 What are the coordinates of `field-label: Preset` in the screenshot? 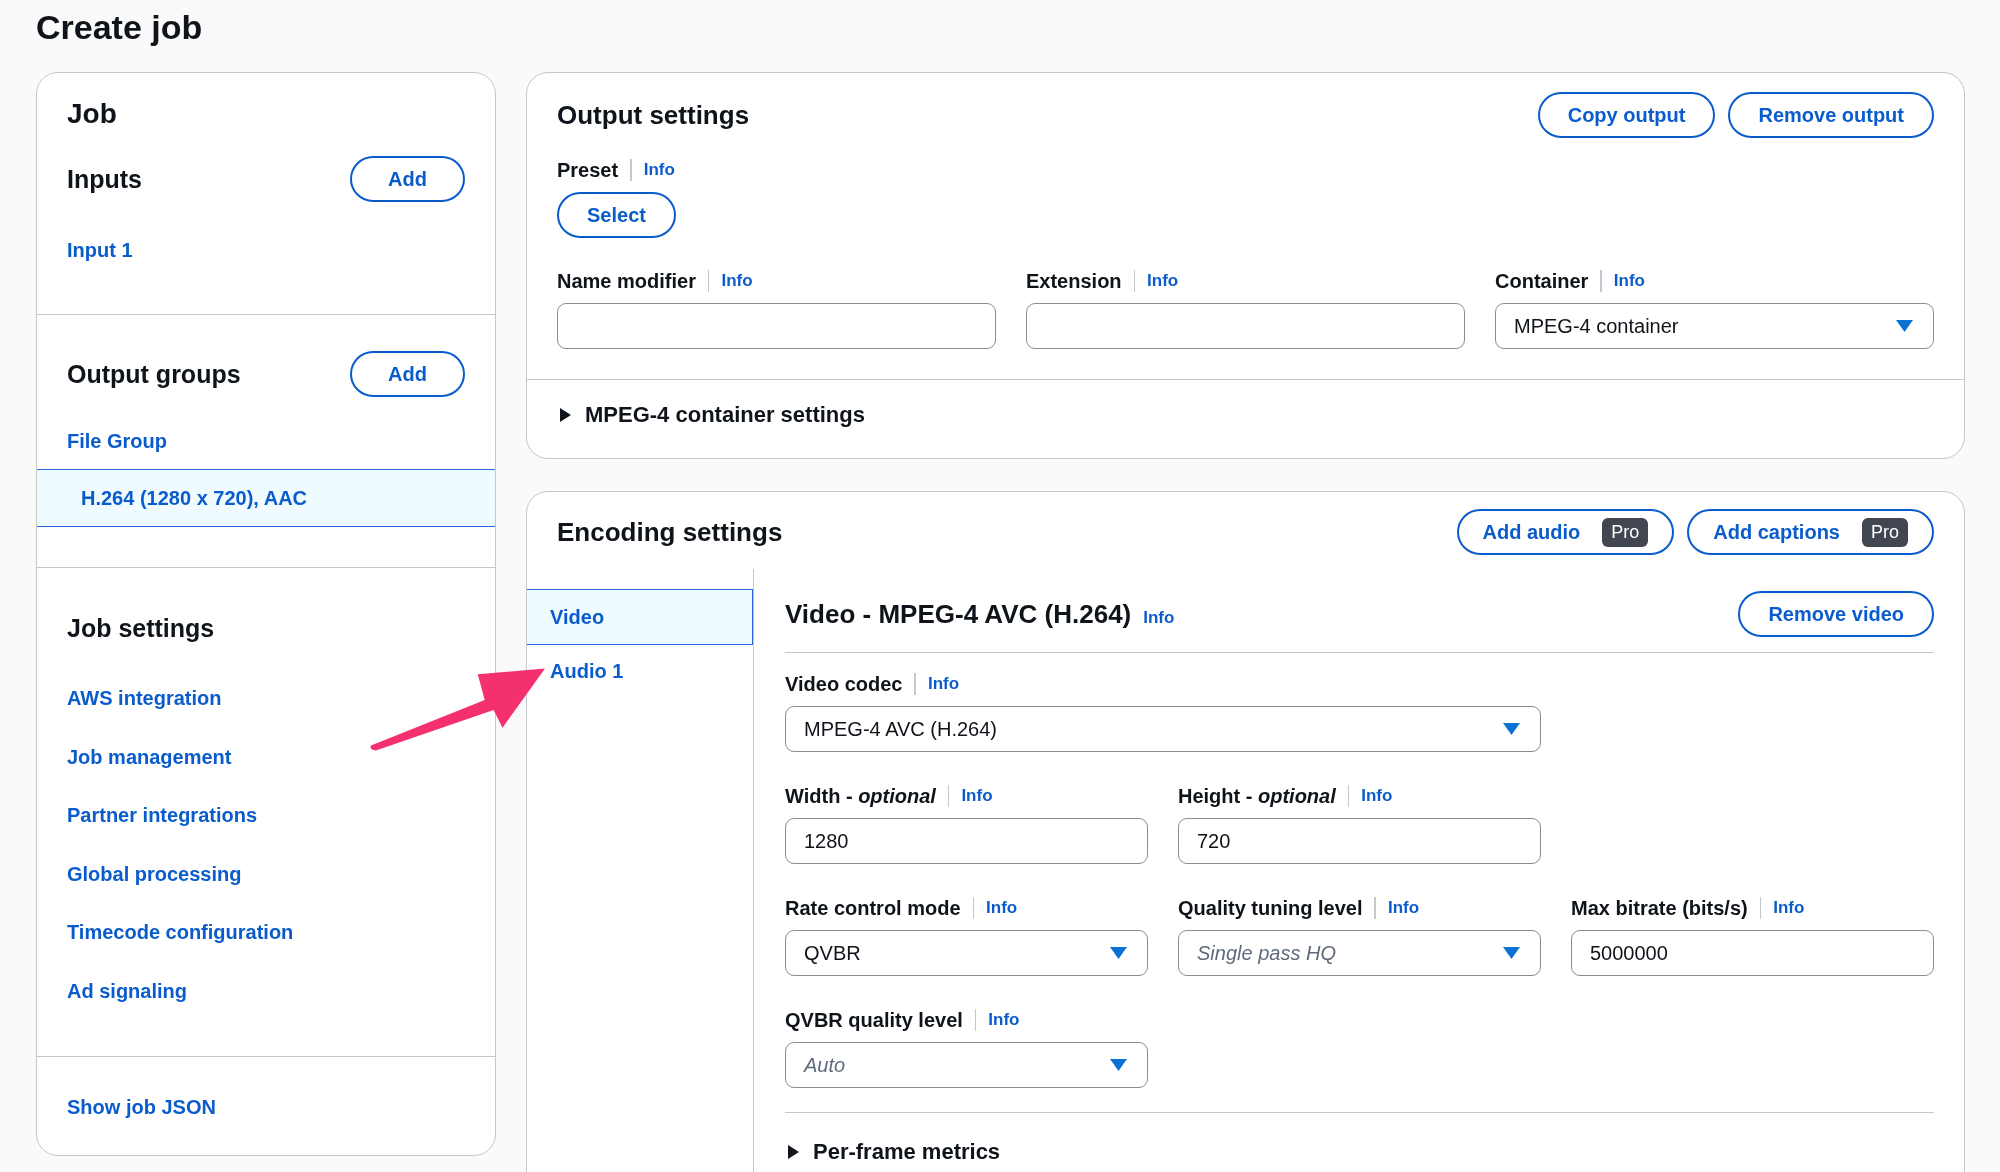 It's located at (588, 170).